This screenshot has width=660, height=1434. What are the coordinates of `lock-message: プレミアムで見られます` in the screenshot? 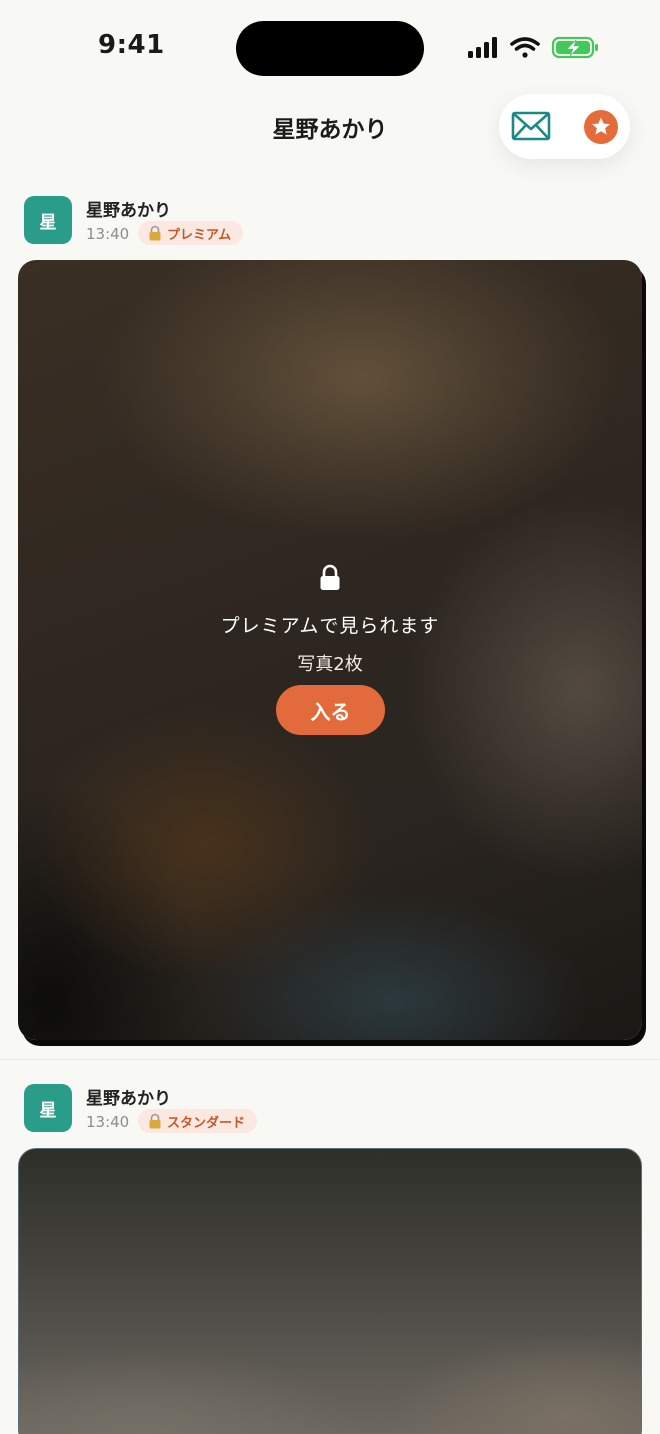 It's located at (330, 626).